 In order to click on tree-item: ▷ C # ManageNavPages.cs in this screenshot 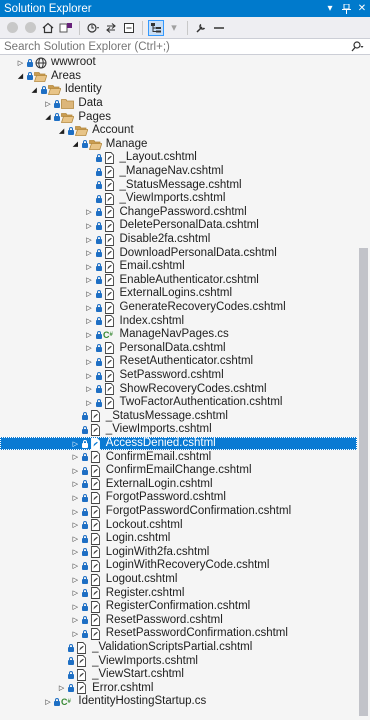, I will do `click(178, 335)`.